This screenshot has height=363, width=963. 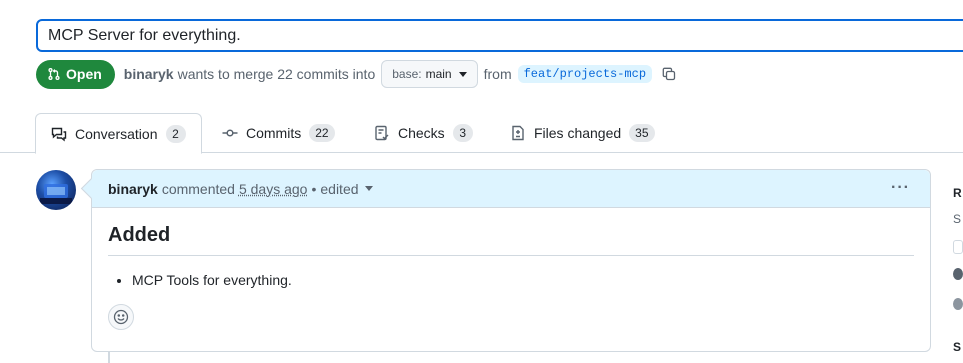 What do you see at coordinates (406, 74) in the screenshot?
I see `base-label: base:` at bounding box center [406, 74].